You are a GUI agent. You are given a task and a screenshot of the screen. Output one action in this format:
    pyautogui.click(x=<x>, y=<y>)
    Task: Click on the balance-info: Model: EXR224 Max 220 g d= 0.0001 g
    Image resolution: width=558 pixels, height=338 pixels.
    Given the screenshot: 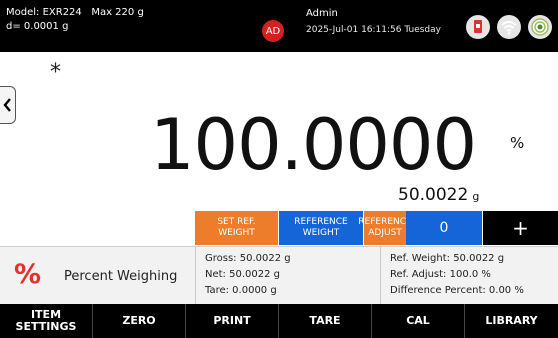 What is the action you would take?
    pyautogui.click(x=75, y=20)
    